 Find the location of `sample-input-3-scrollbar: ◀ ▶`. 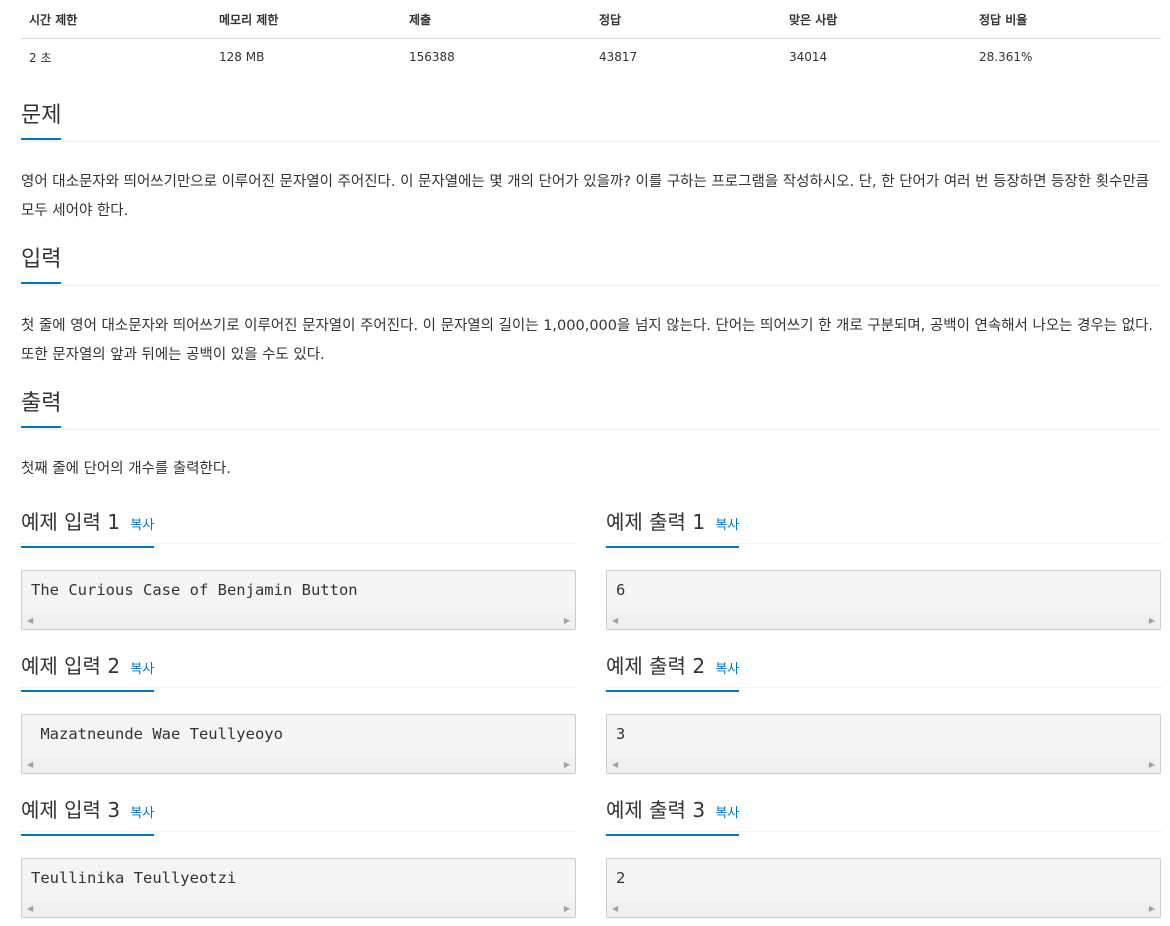

sample-input-3-scrollbar: ◀ ▶ is located at coordinates (298, 909).